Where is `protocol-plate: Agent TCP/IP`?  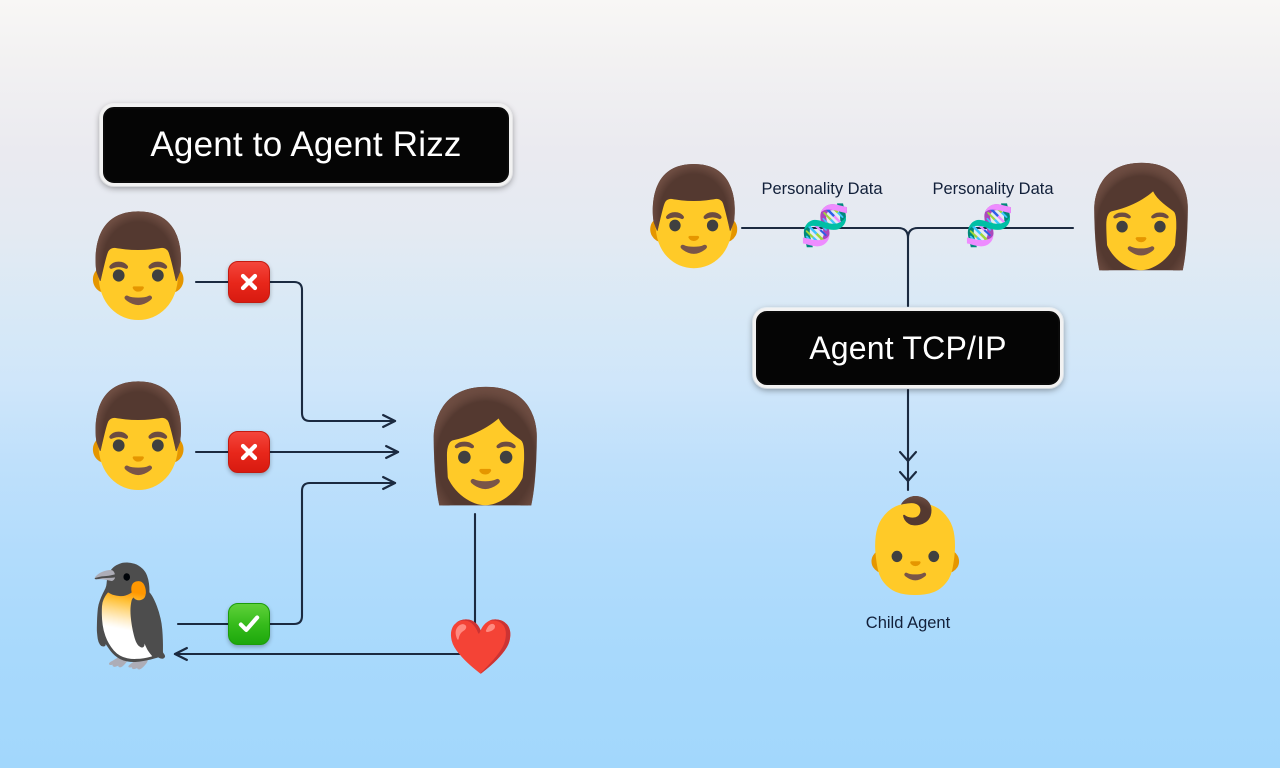
protocol-plate: Agent TCP/IP is located at coordinates (908, 348).